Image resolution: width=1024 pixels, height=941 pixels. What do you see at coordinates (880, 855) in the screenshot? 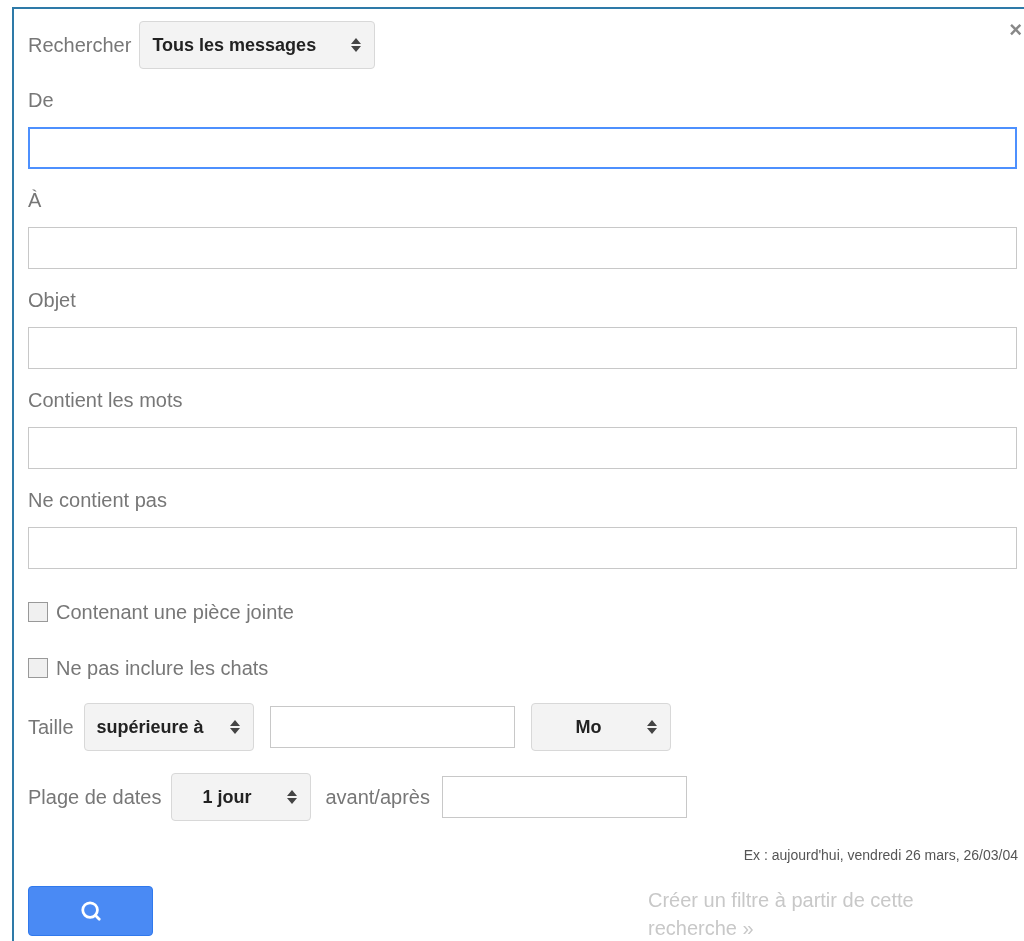
I see `date-hint: Ex : aujourd'hui, vendredi 26 mars, 26/03/04` at bounding box center [880, 855].